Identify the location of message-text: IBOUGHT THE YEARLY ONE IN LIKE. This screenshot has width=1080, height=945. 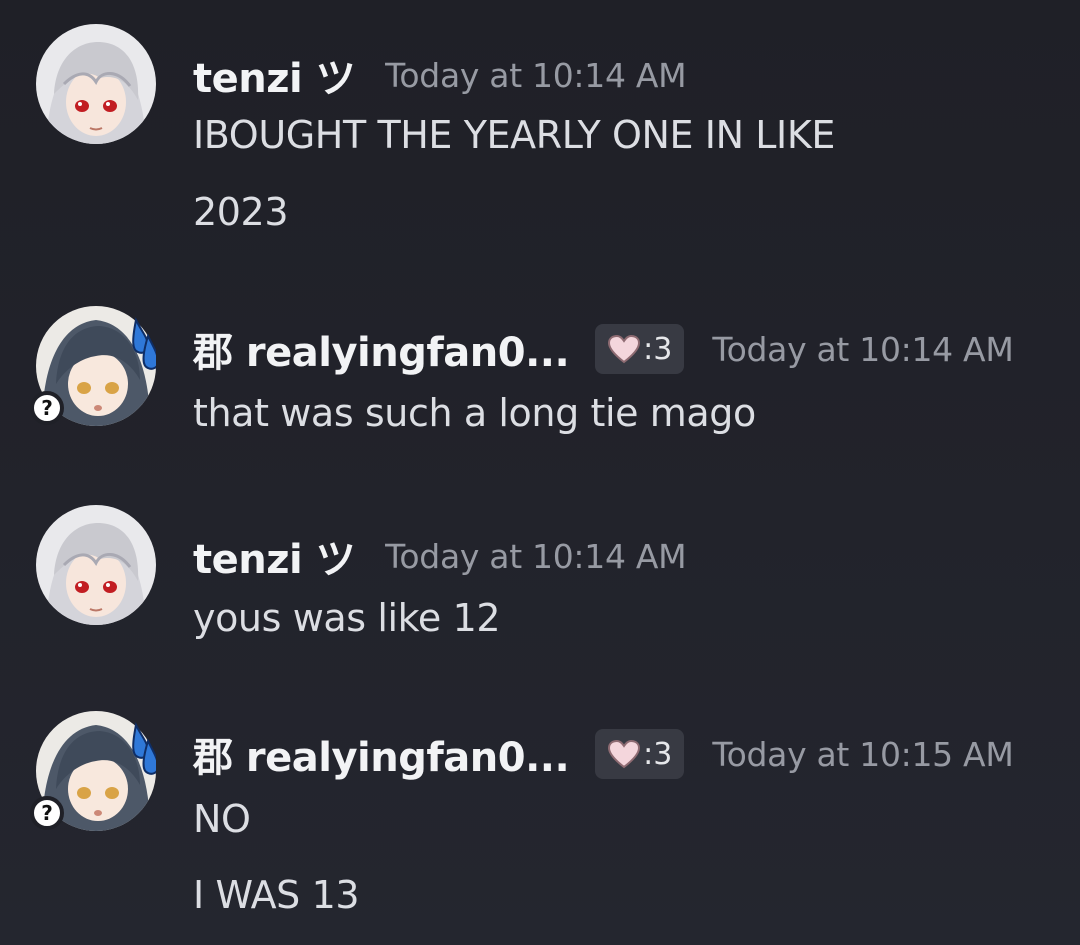
(514, 135).